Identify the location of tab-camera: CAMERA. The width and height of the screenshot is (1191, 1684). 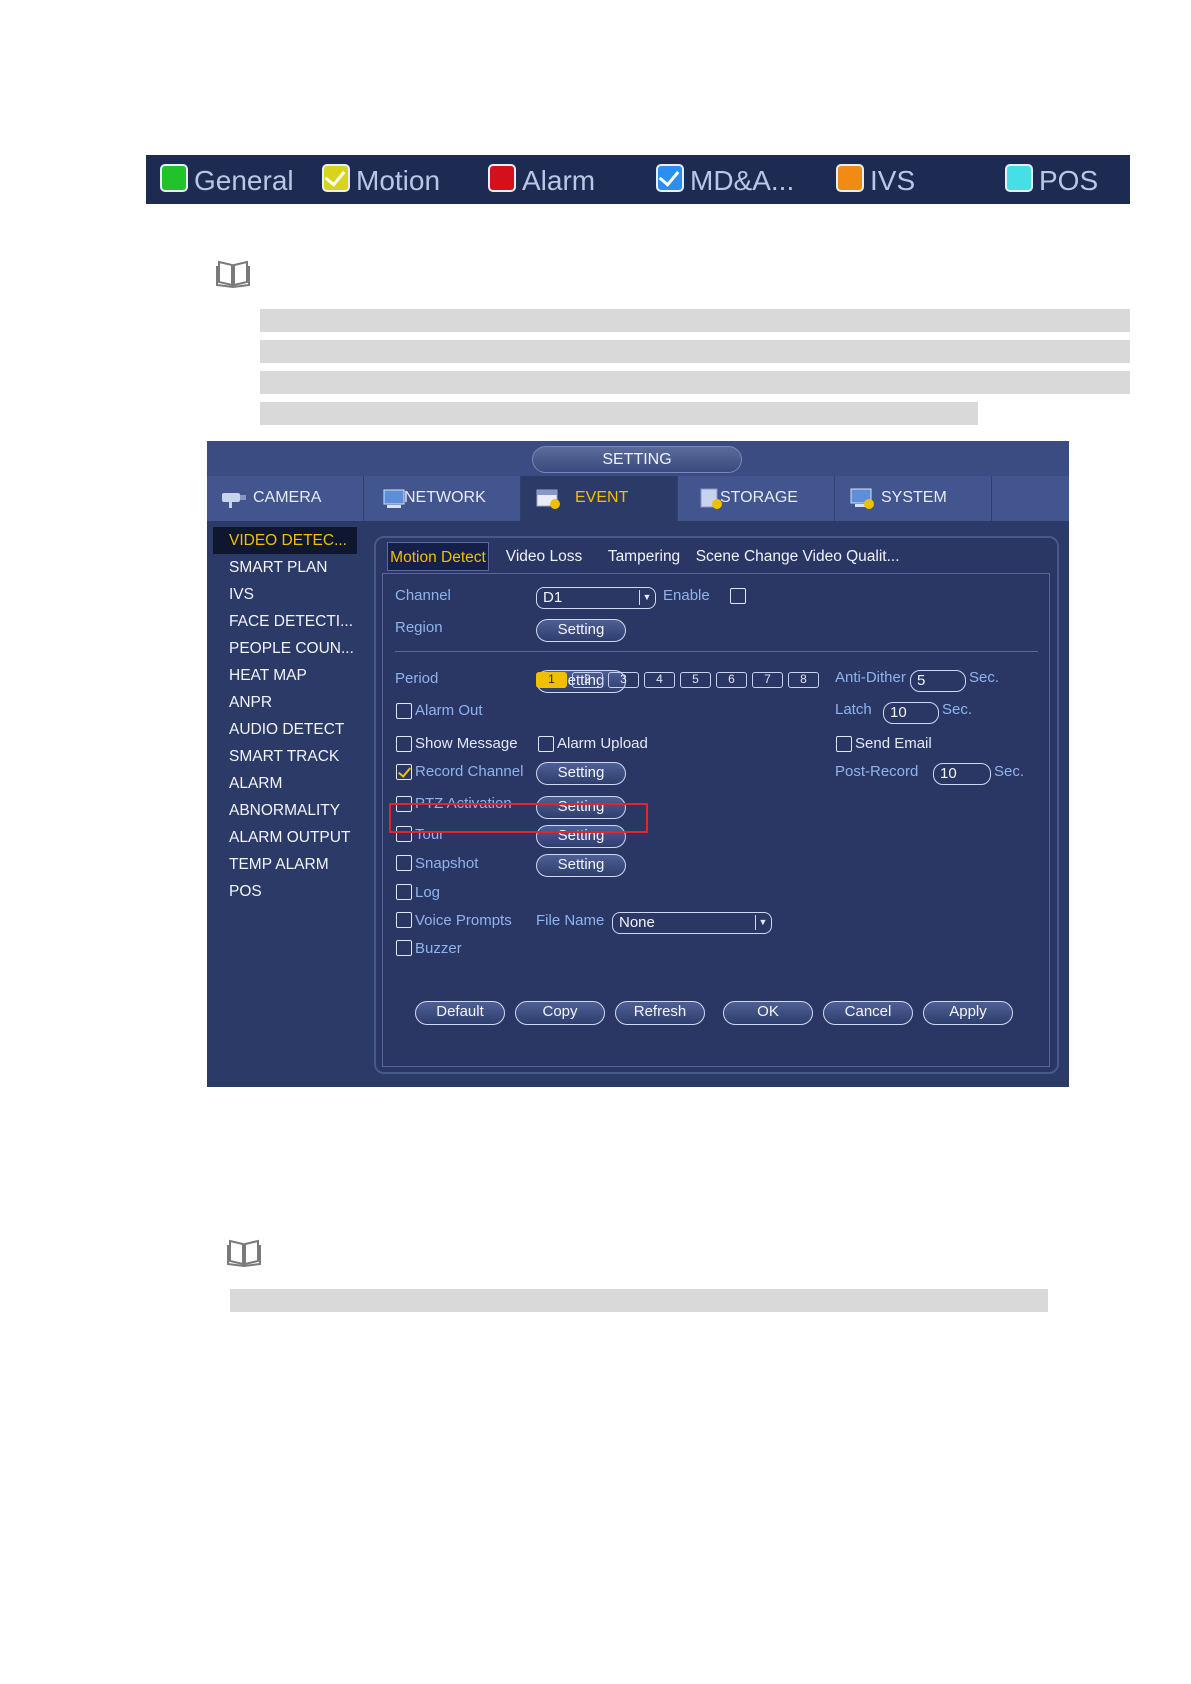
(285, 498).